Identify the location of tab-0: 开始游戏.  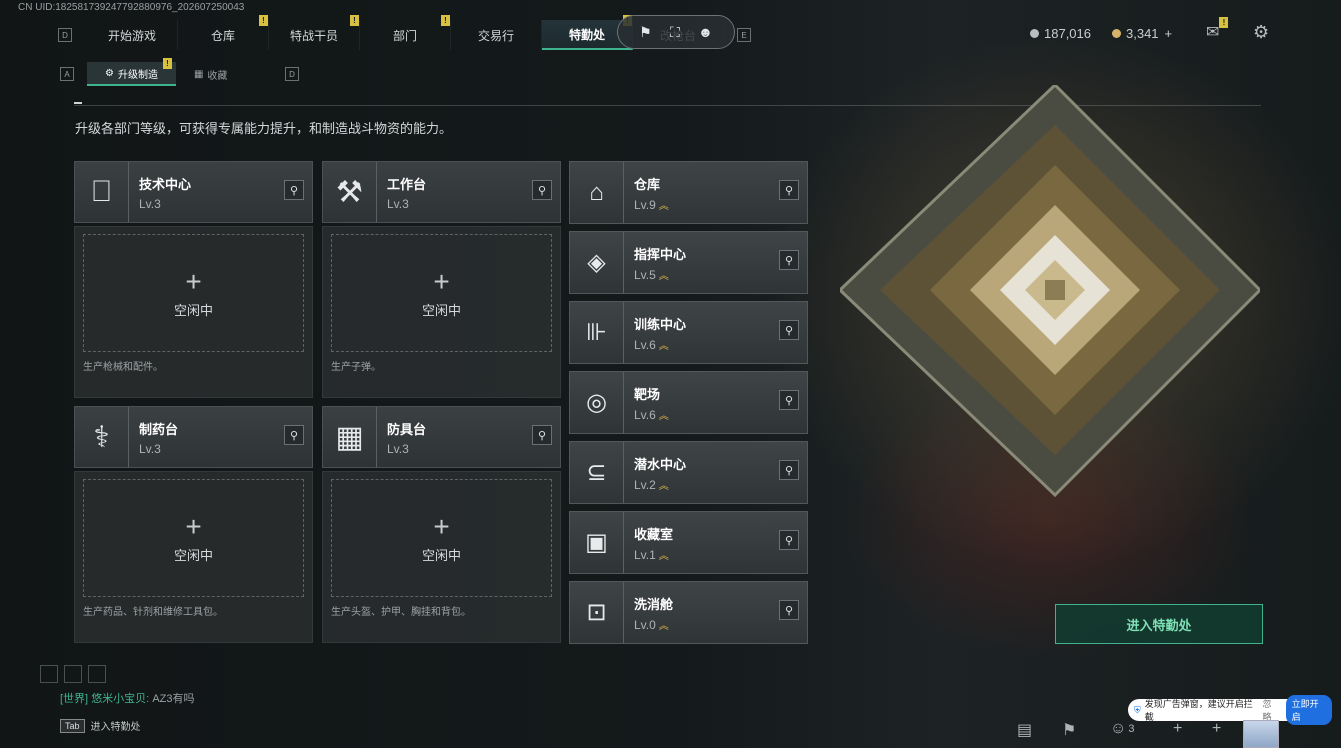
(132, 35).